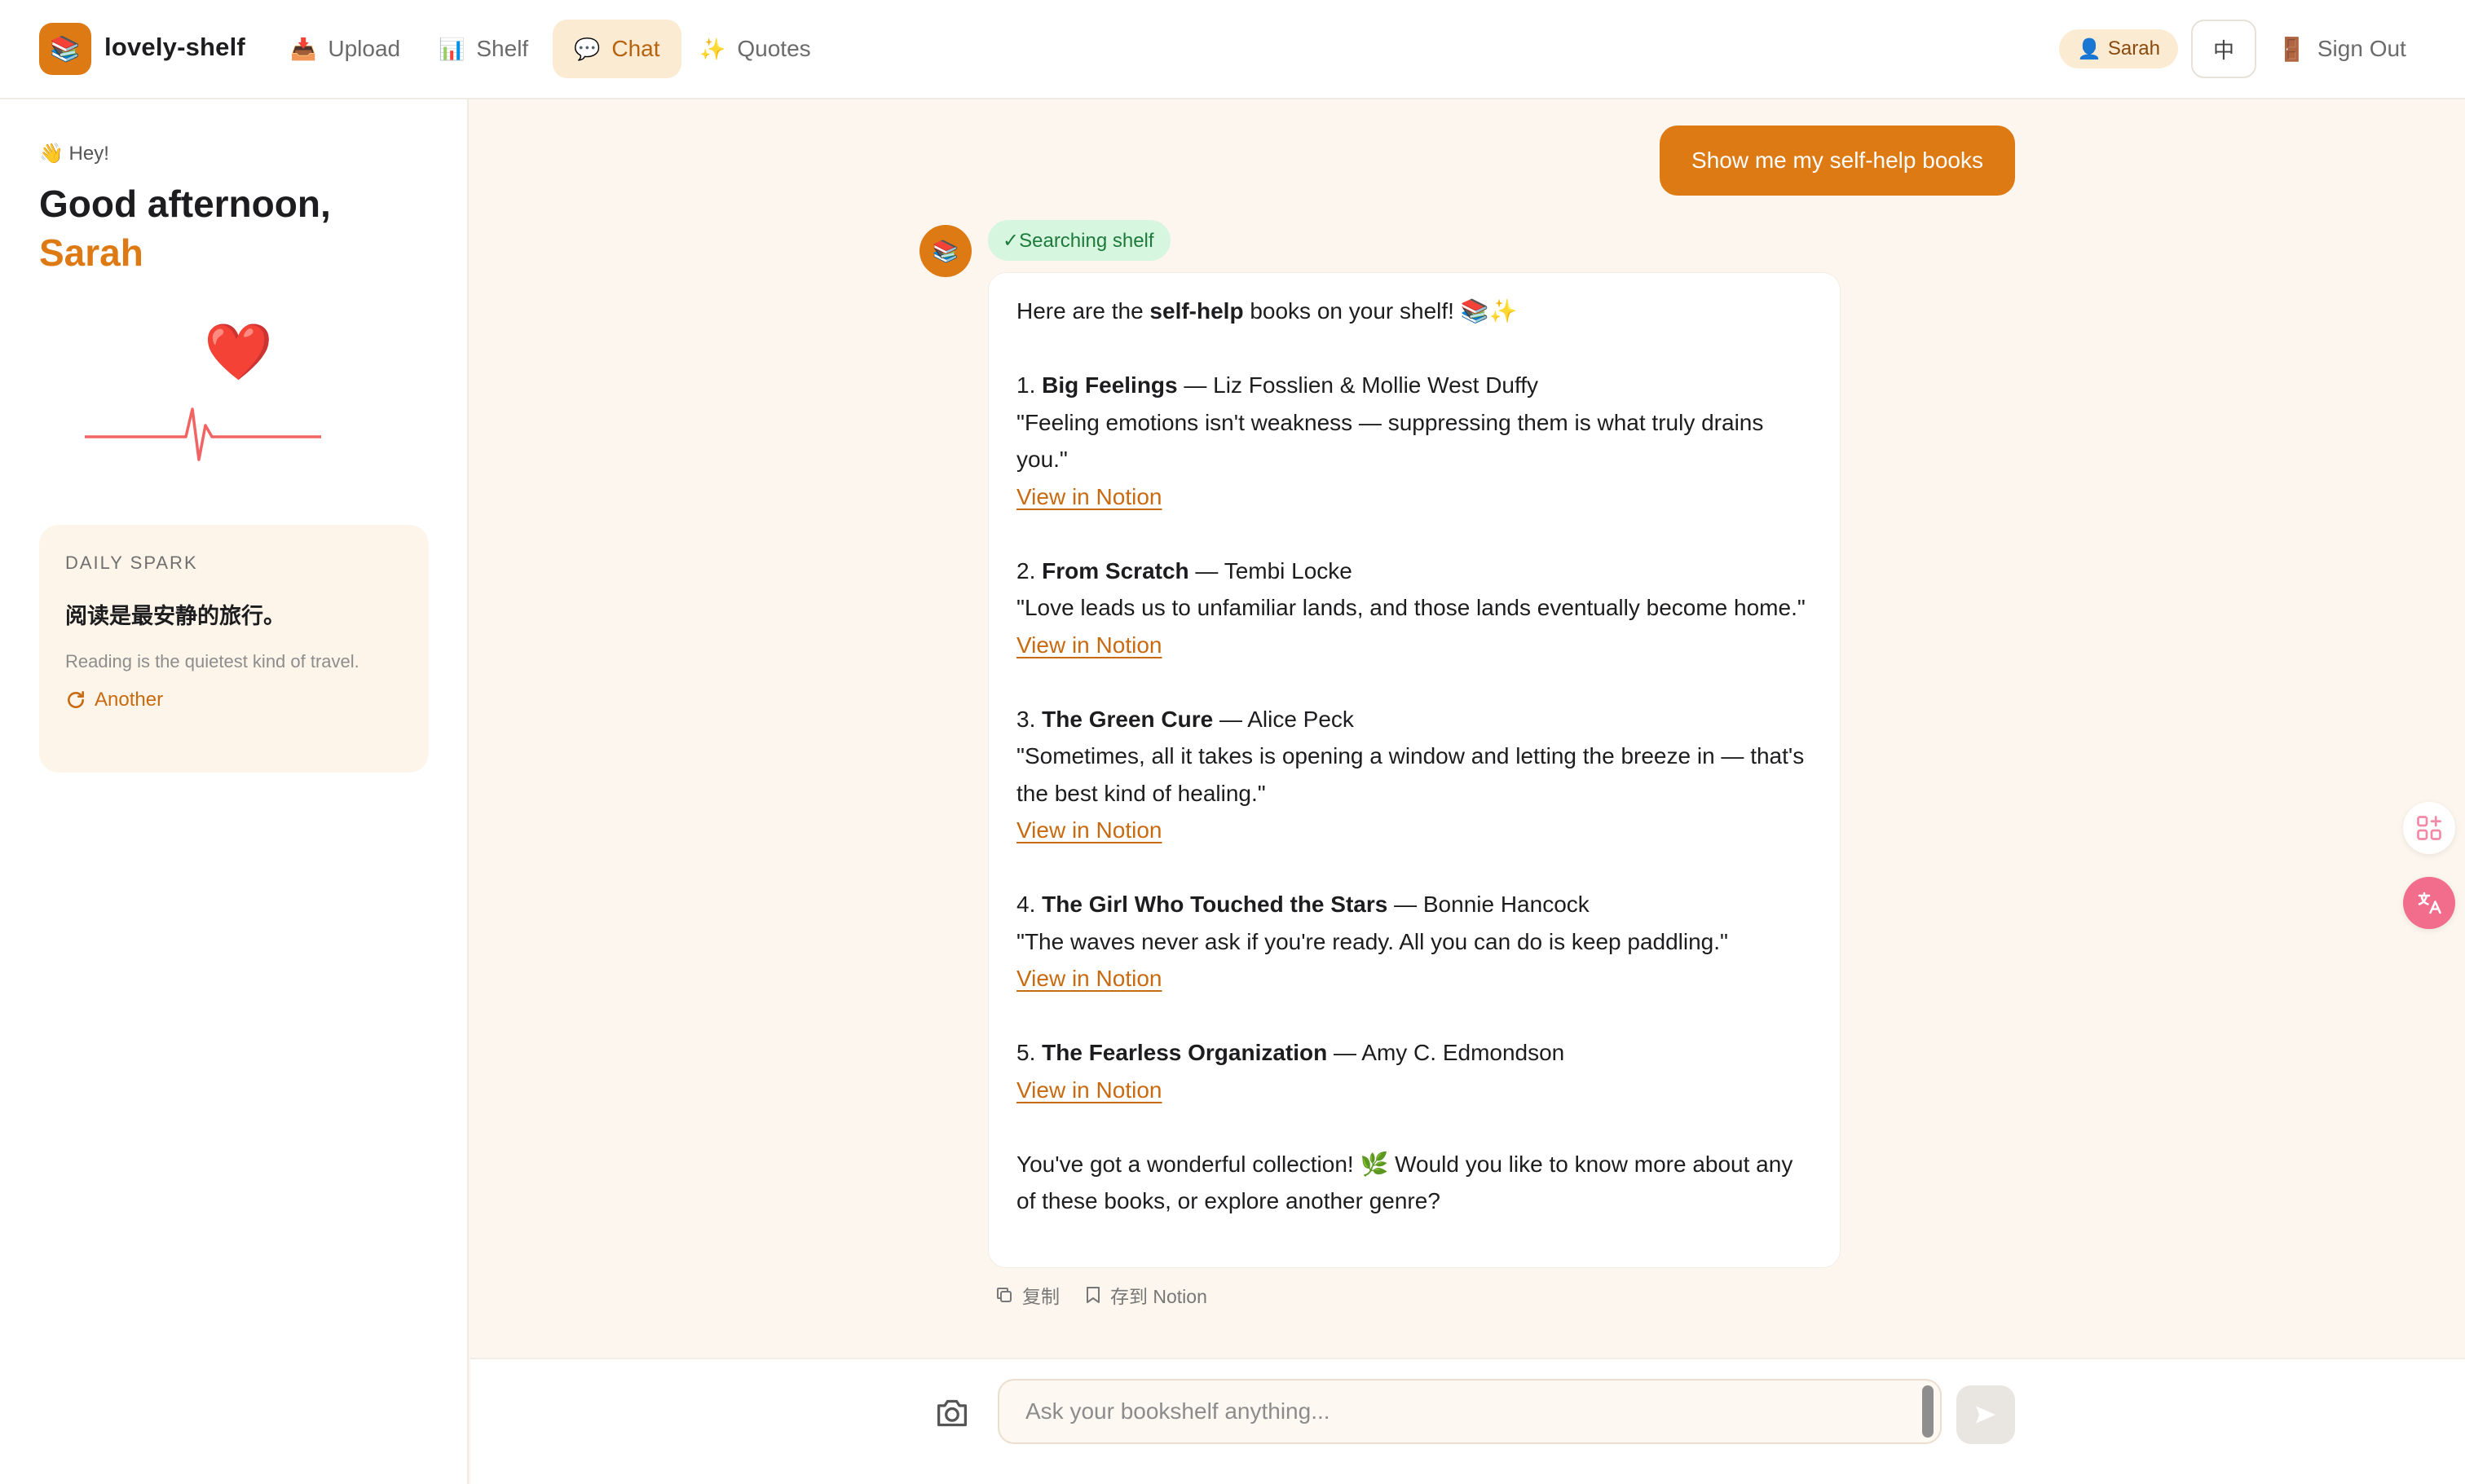  I want to click on intro-bold: self-help, so click(1196, 311).